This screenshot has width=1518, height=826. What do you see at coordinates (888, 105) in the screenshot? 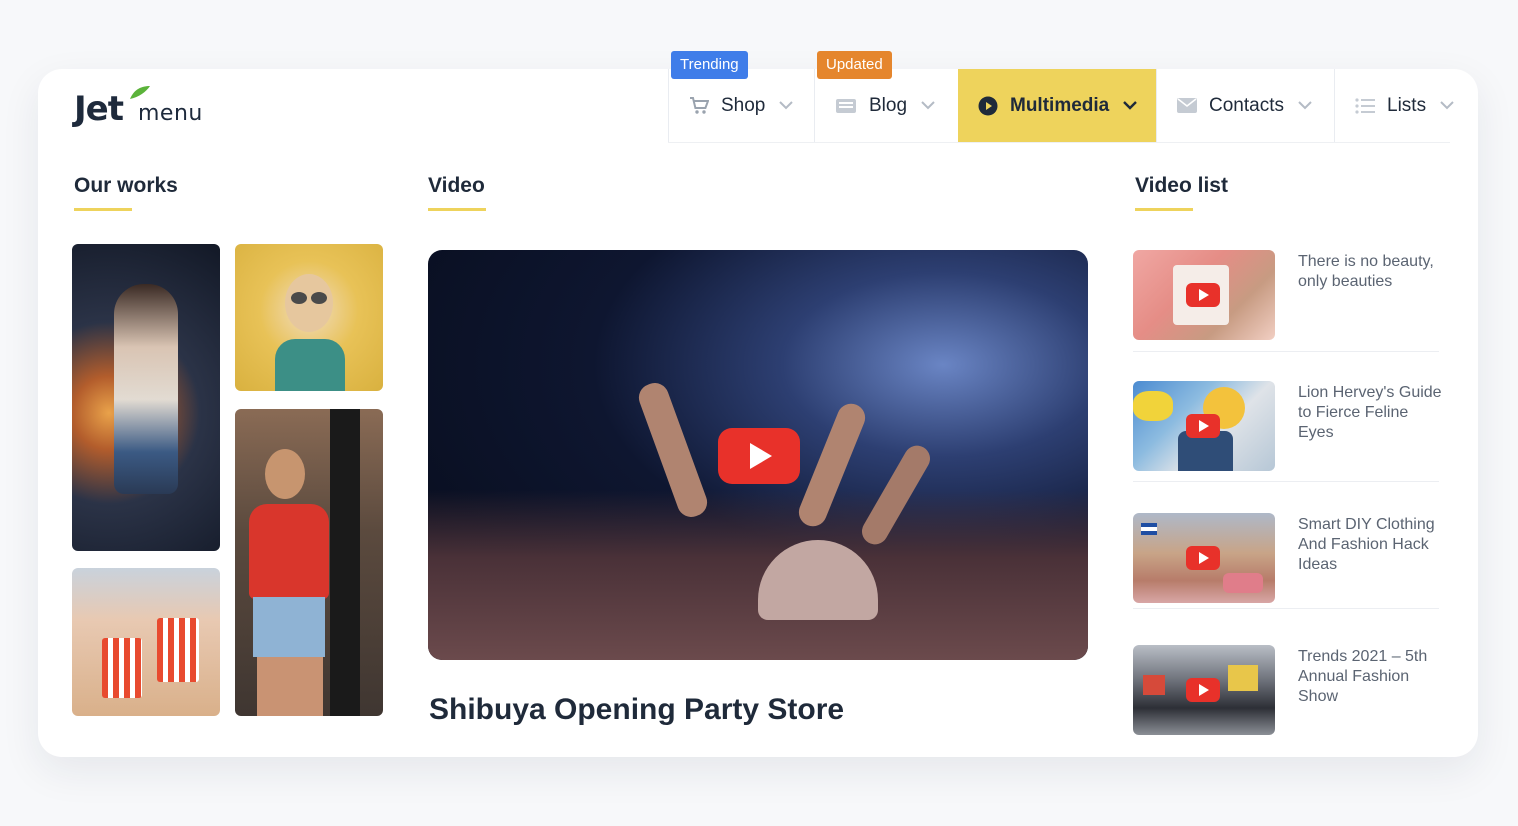
I see `nav-label: Blog` at bounding box center [888, 105].